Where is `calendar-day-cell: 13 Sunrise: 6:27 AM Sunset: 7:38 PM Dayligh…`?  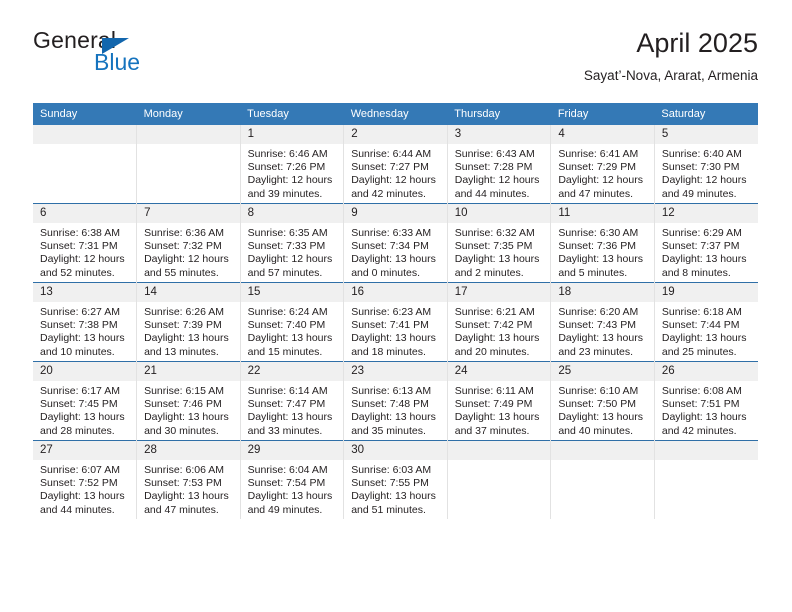 calendar-day-cell: 13 Sunrise: 6:27 AM Sunset: 7:38 PM Dayligh… is located at coordinates (85, 322).